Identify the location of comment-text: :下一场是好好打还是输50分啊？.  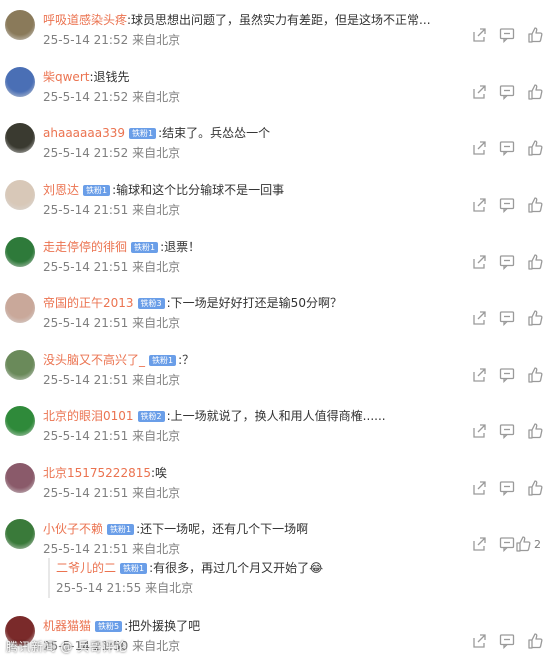
(254, 303).